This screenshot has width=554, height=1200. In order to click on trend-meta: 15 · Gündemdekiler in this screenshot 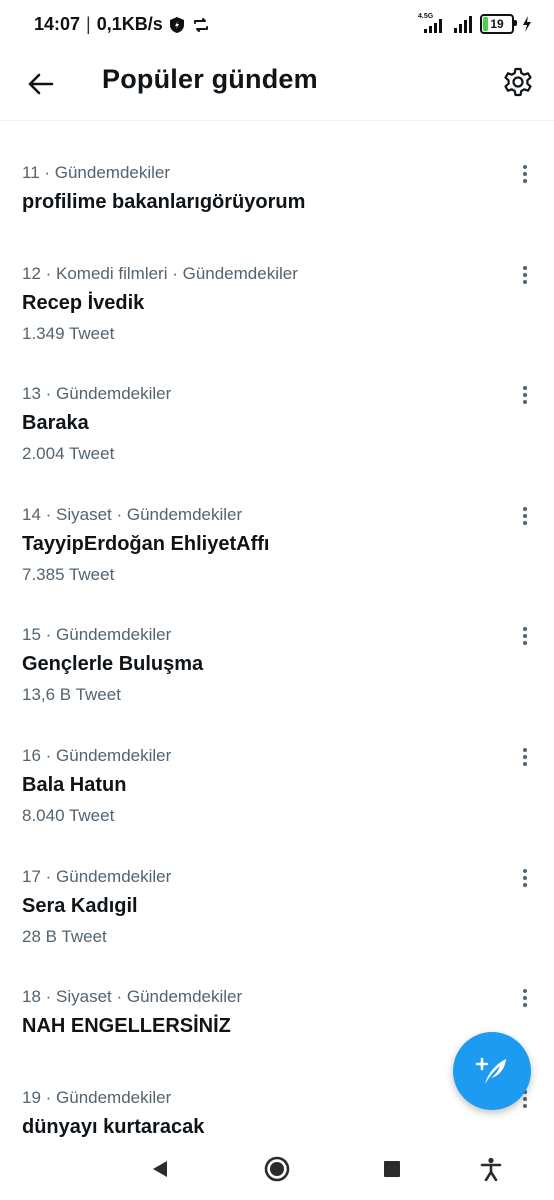, I will do `click(97, 634)`.